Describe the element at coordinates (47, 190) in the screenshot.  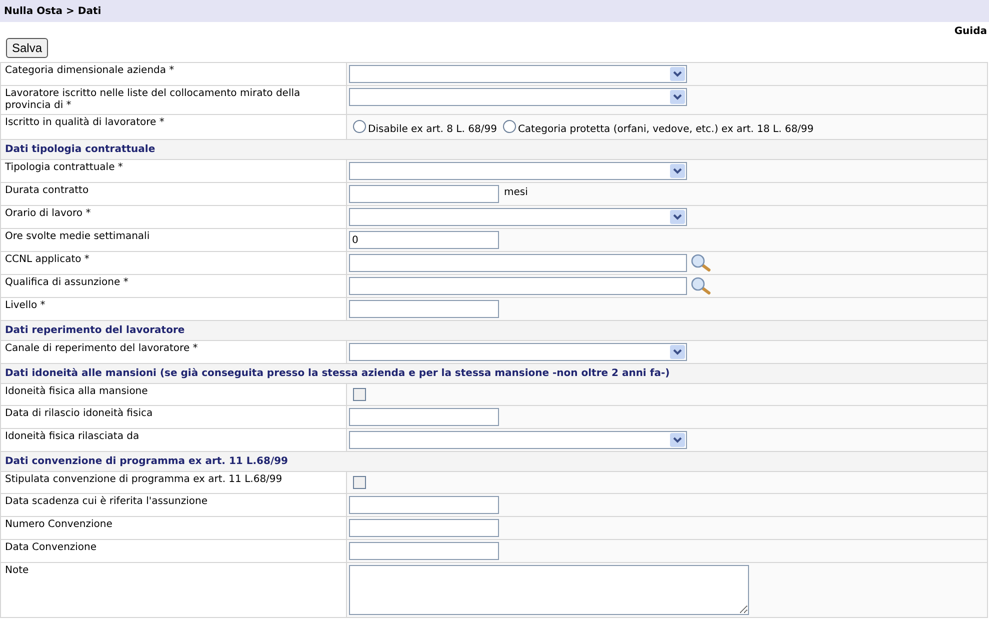
I see `field-label: Durata contratto` at that location.